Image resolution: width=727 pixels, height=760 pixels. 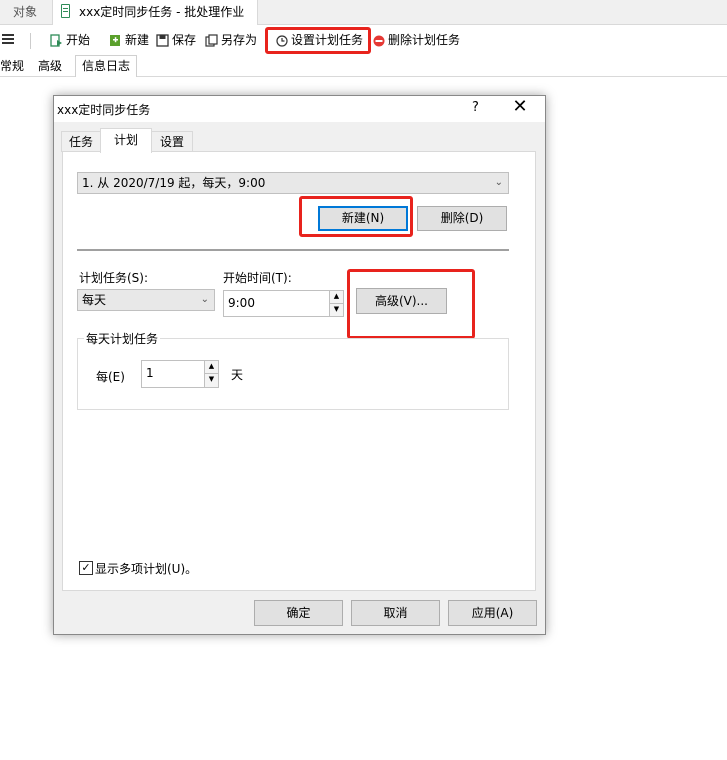 I want to click on tab-batch-job: xxx定时同步任务 - 批处理作业, so click(x=155, y=12).